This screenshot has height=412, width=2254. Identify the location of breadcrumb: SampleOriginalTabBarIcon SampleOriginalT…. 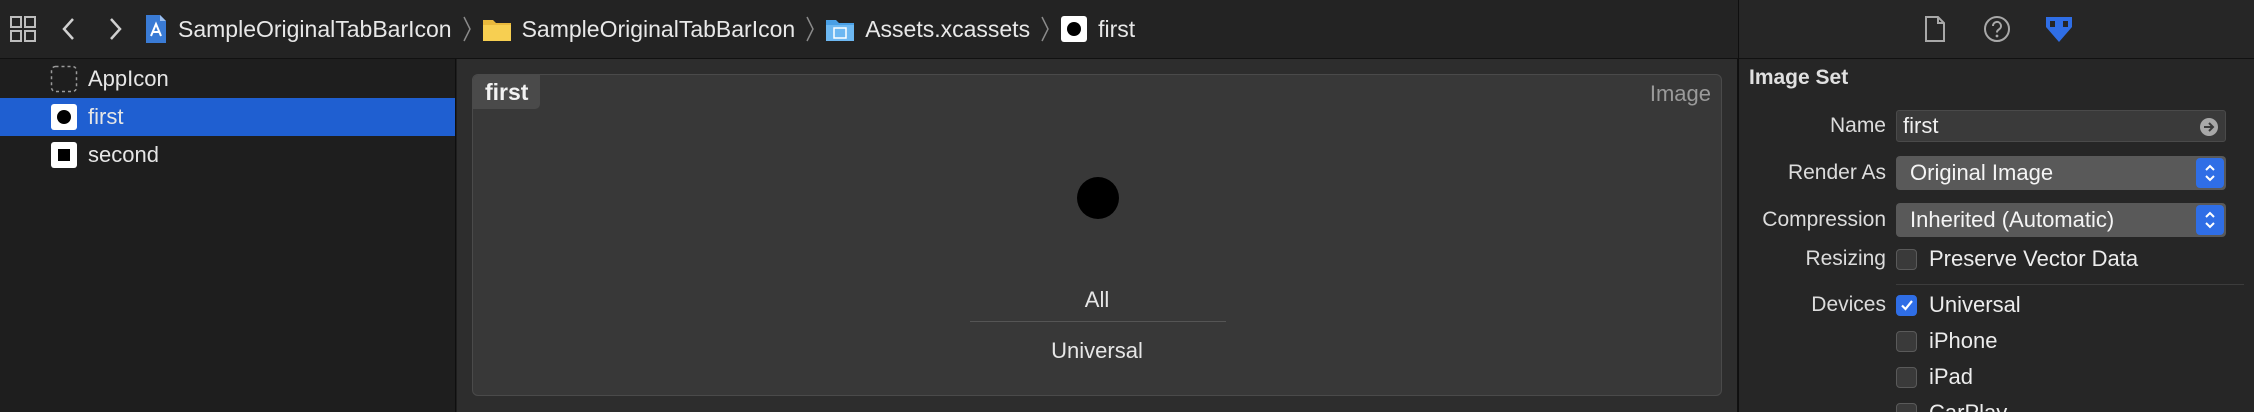
(639, 29).